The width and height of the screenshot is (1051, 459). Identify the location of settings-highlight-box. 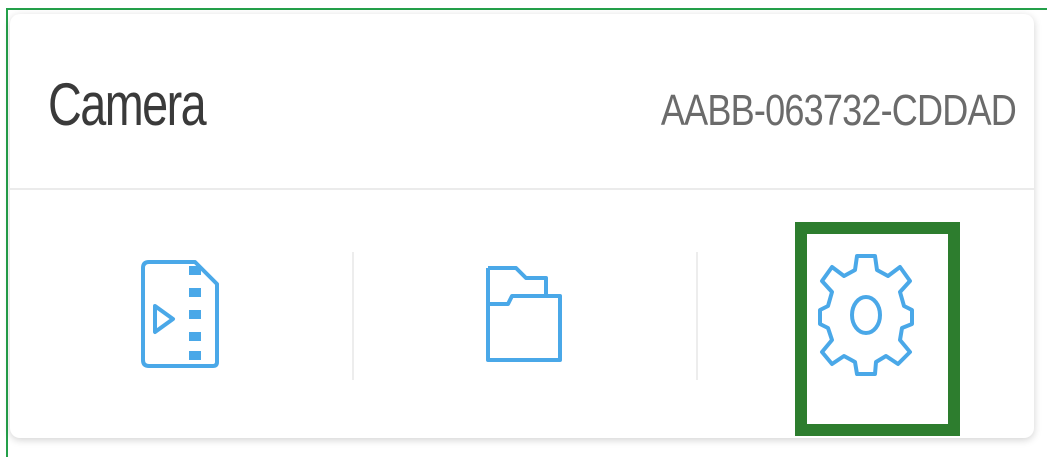
(877, 329).